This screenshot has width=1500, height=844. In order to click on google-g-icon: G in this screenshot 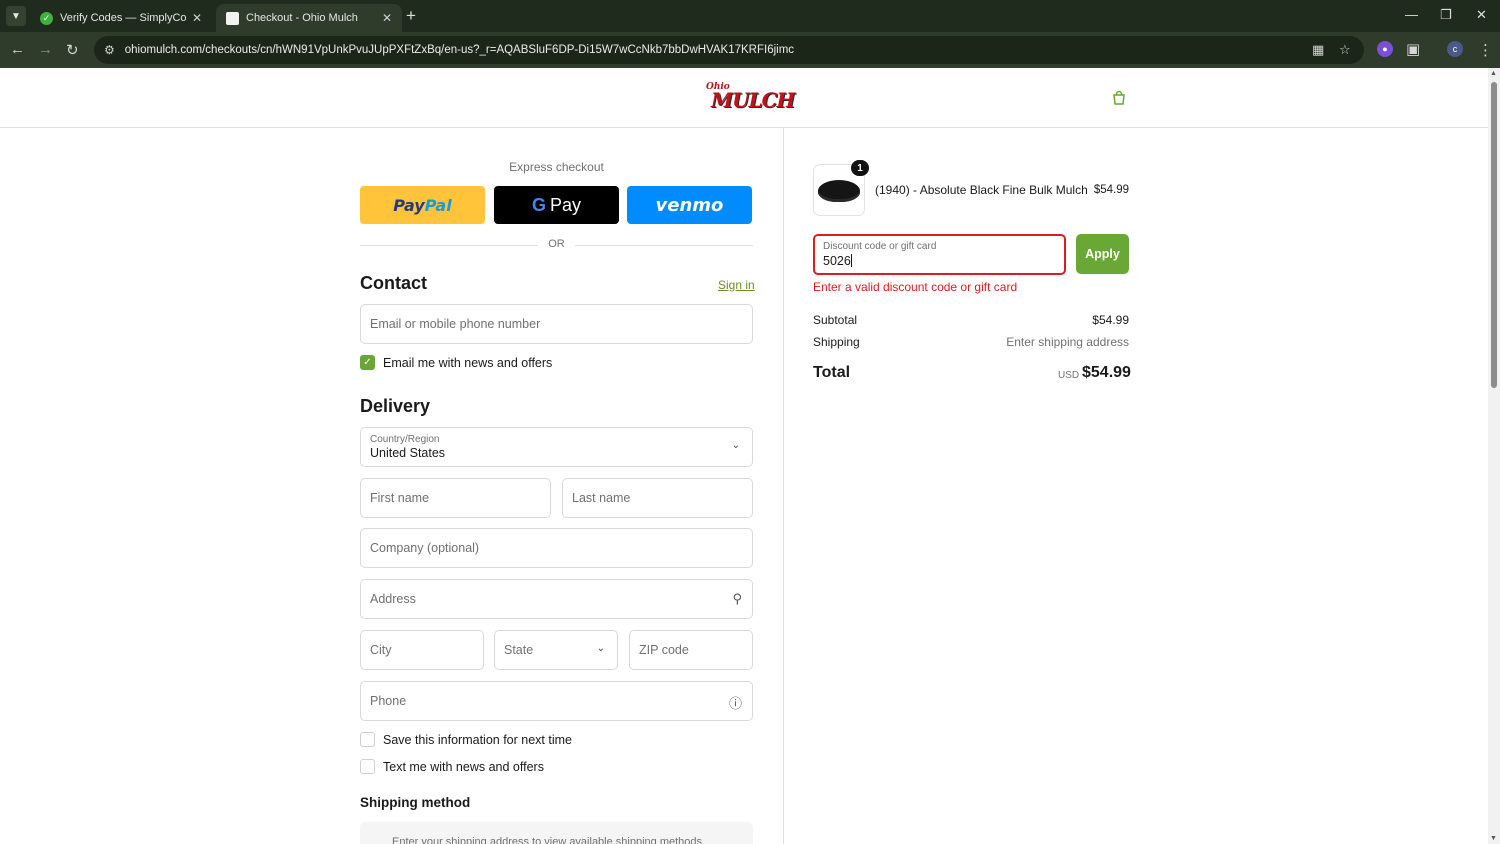, I will do `click(538, 204)`.